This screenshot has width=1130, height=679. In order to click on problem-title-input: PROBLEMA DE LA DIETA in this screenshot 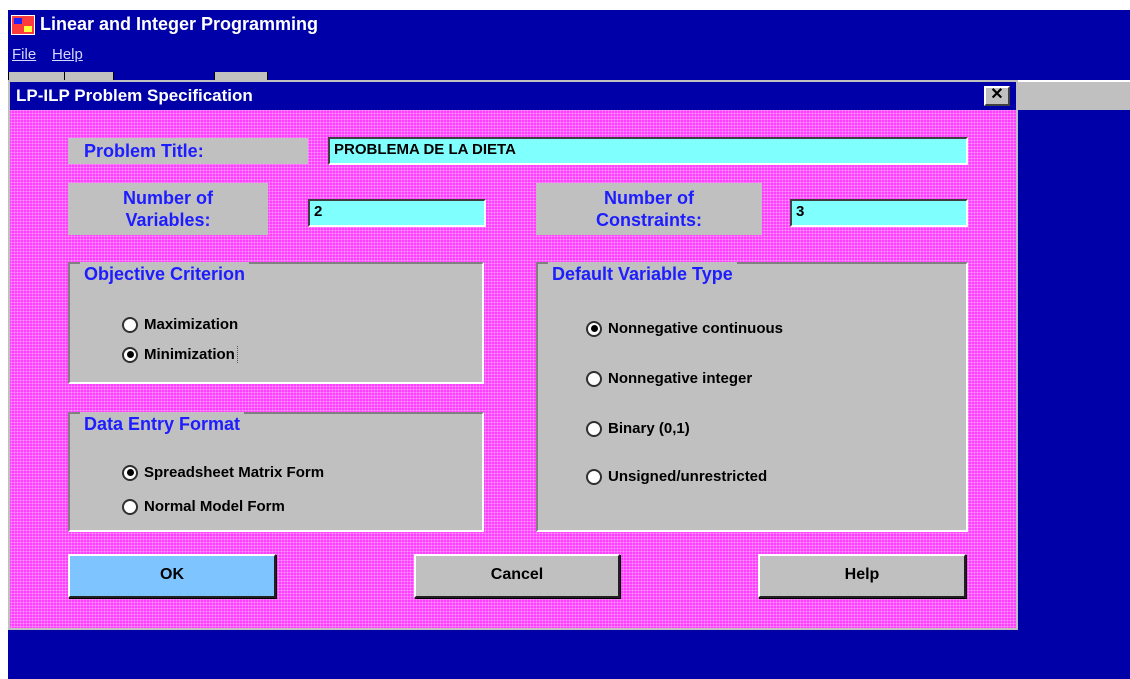, I will do `click(648, 151)`.